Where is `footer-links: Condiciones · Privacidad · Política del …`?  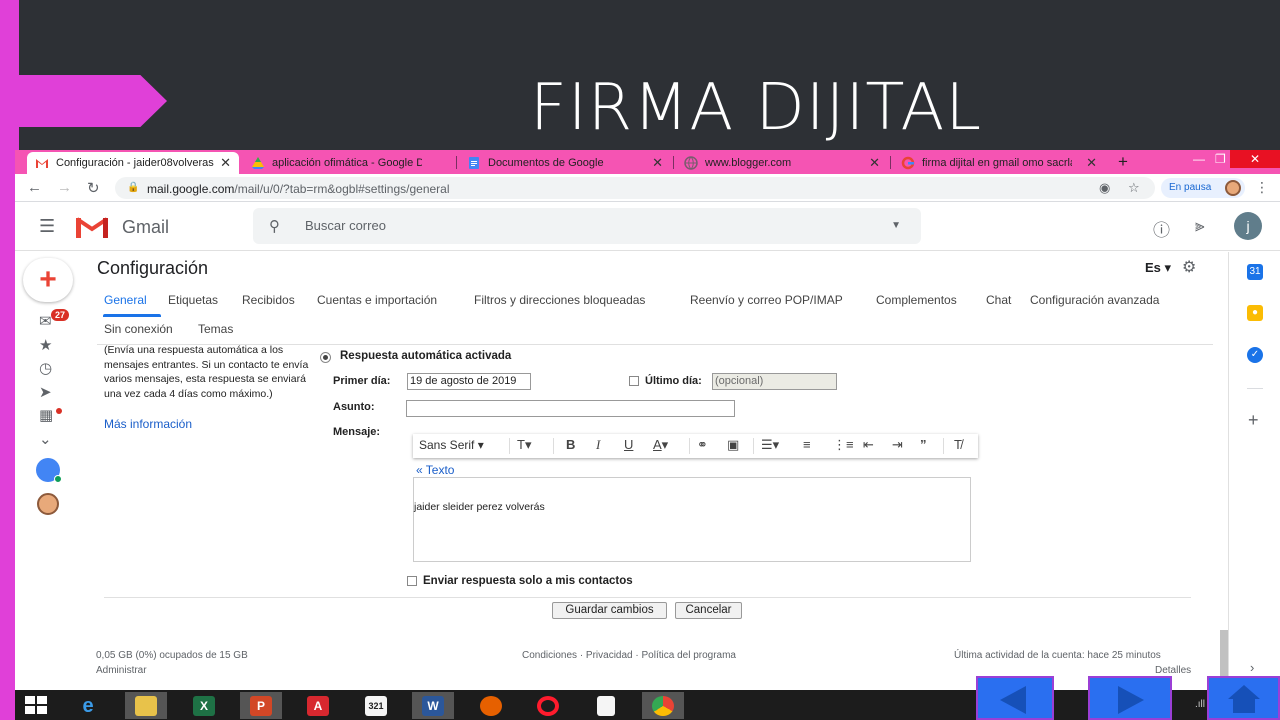
footer-links: Condiciones · Privacidad · Política del … is located at coordinates (629, 655).